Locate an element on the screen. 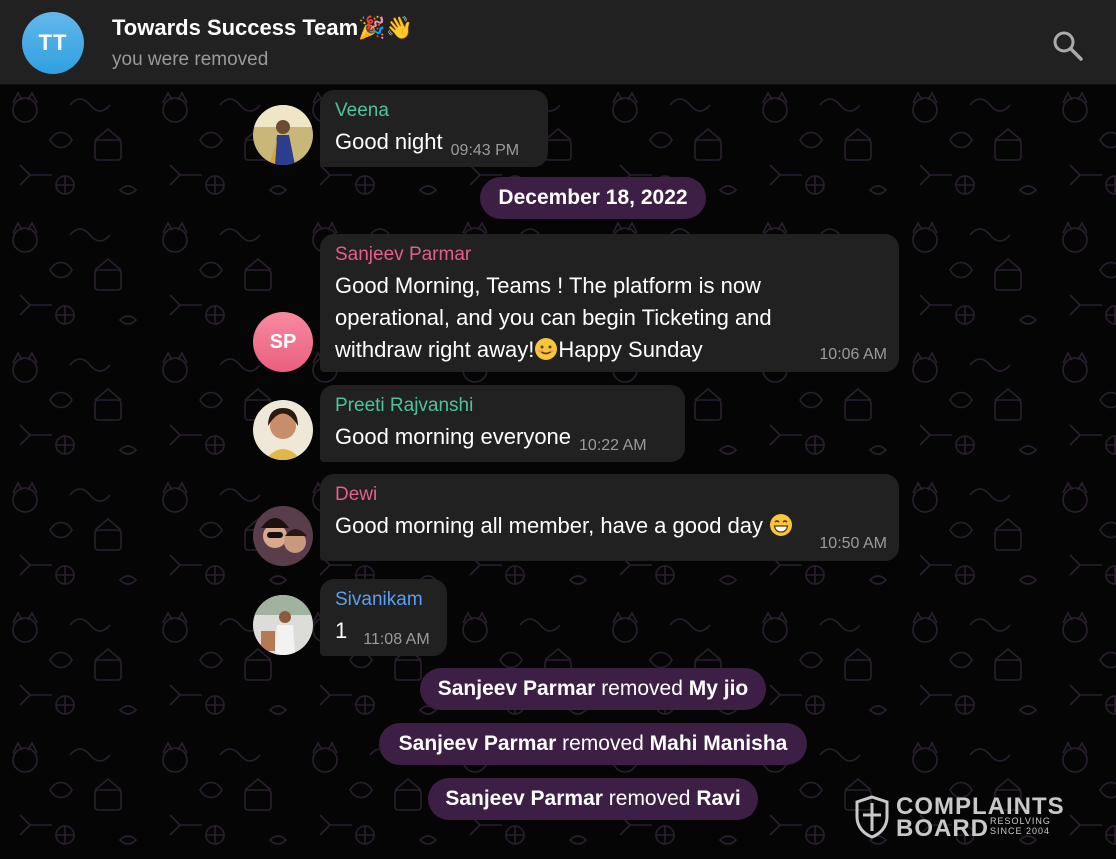  group-title: Towards Success Team🎉👋 is located at coordinates (262, 28).